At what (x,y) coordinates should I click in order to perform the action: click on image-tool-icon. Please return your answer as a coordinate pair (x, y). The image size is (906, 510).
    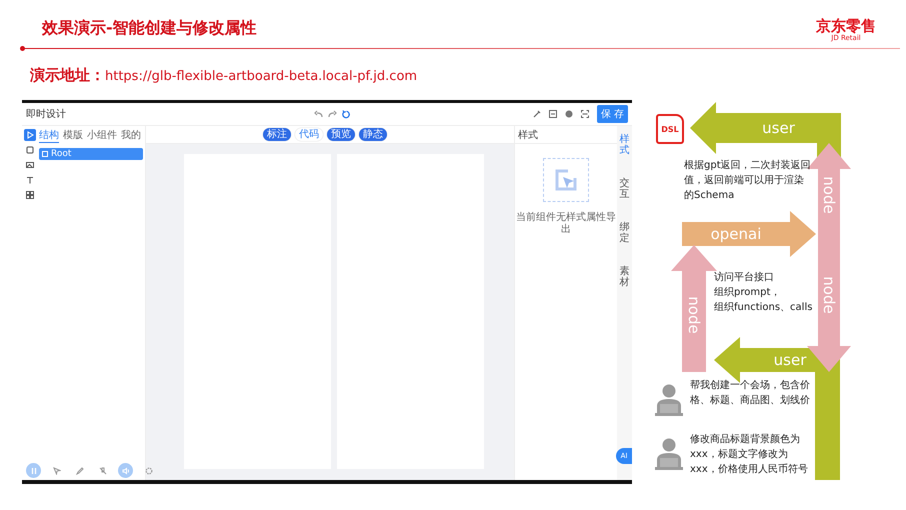
    Looking at the image, I should click on (30, 165).